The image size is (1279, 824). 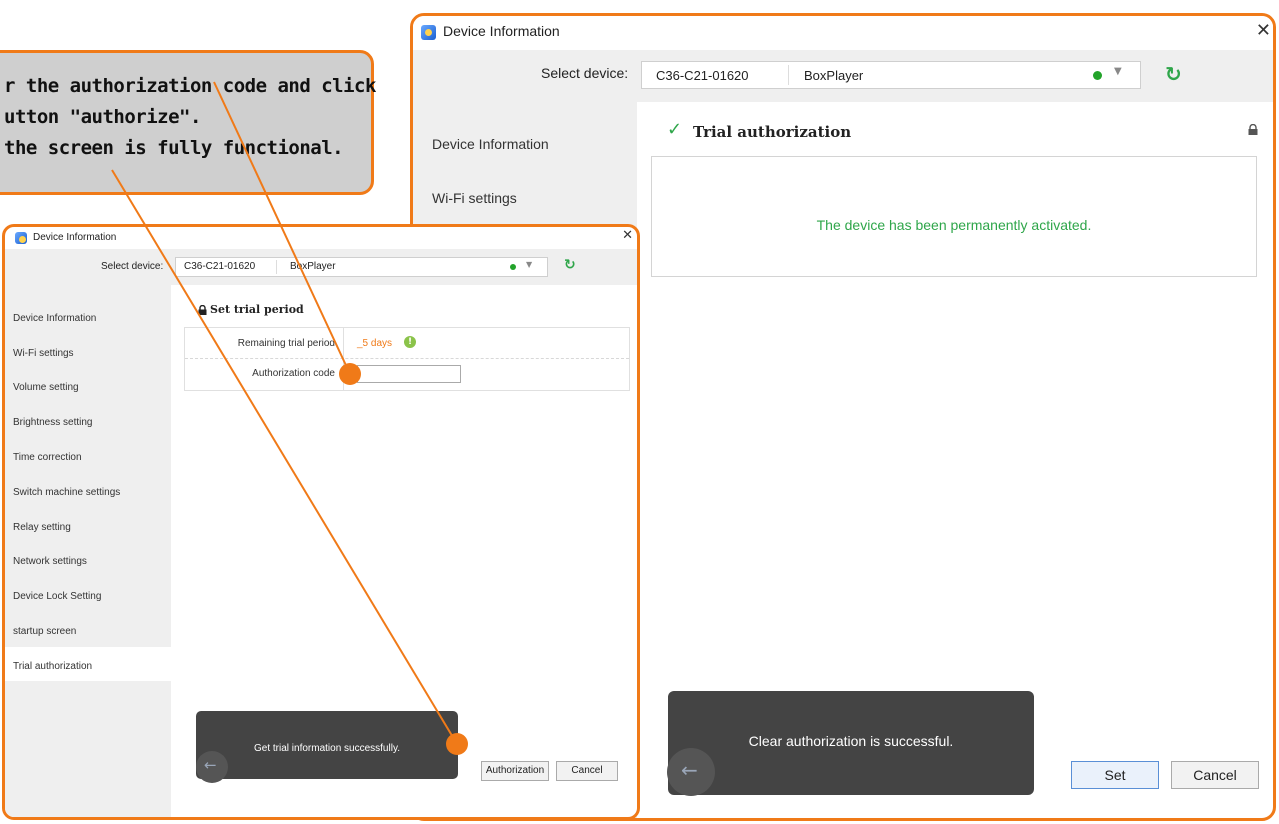 What do you see at coordinates (327, 748) in the screenshot?
I see `toast-message: Get trial information successfully.` at bounding box center [327, 748].